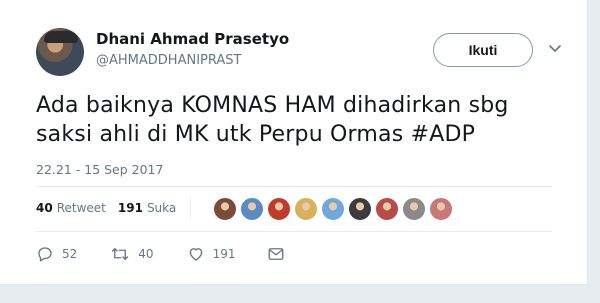 The image size is (600, 303). I want to click on user-handle: @AHMADDHANIPRAST, so click(168, 60).